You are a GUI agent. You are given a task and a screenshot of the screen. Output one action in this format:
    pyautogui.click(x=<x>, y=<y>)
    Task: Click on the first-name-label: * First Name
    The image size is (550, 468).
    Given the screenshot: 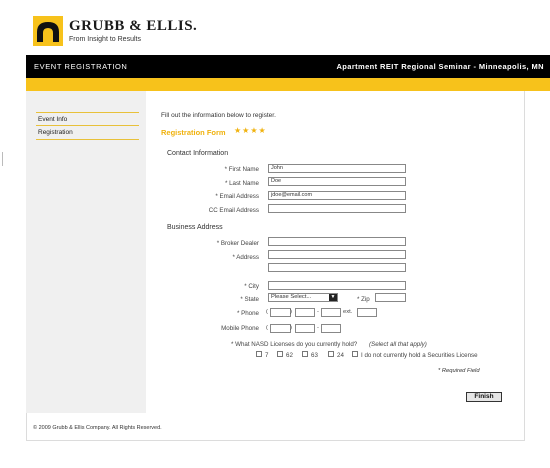 What is the action you would take?
    pyautogui.click(x=241, y=169)
    